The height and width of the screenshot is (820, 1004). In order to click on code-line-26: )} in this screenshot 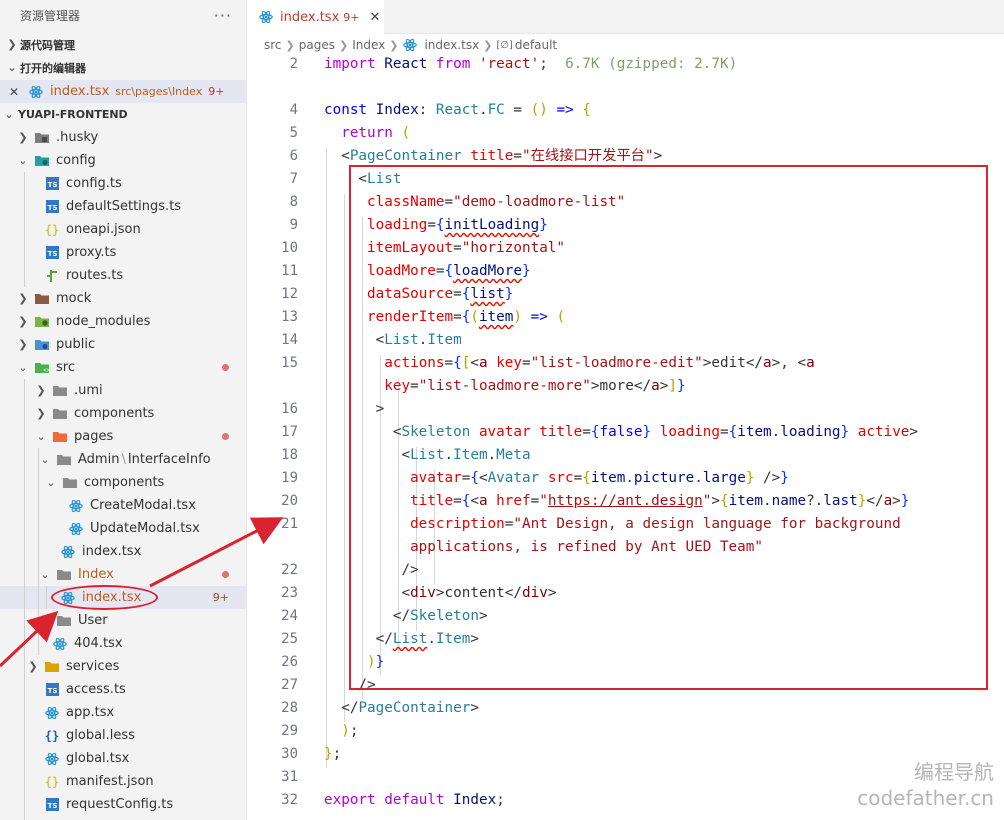, I will do `click(376, 662)`.